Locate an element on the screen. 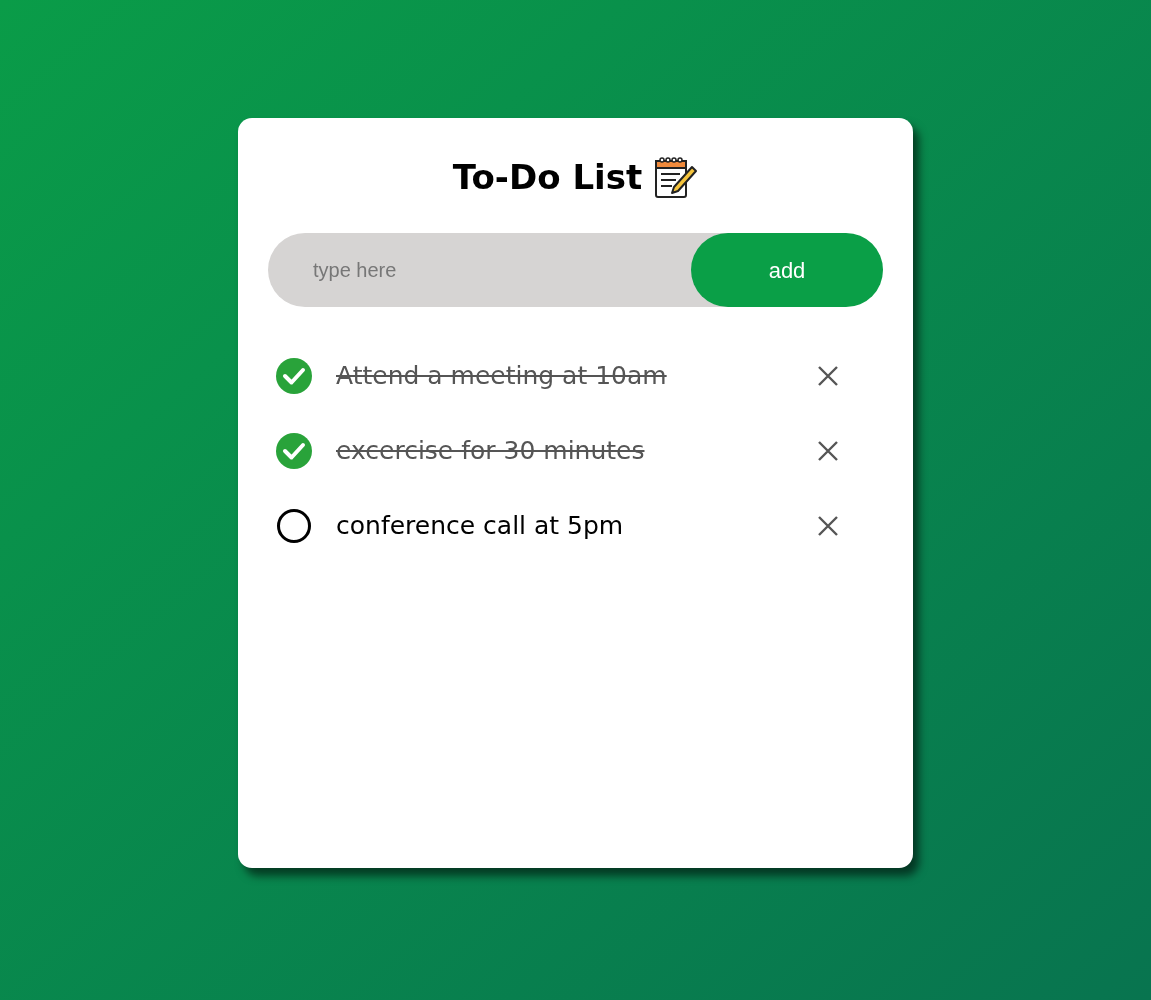 This screenshot has width=1151, height=1000. task-text: Attend a meeting at 10am is located at coordinates (501, 375).